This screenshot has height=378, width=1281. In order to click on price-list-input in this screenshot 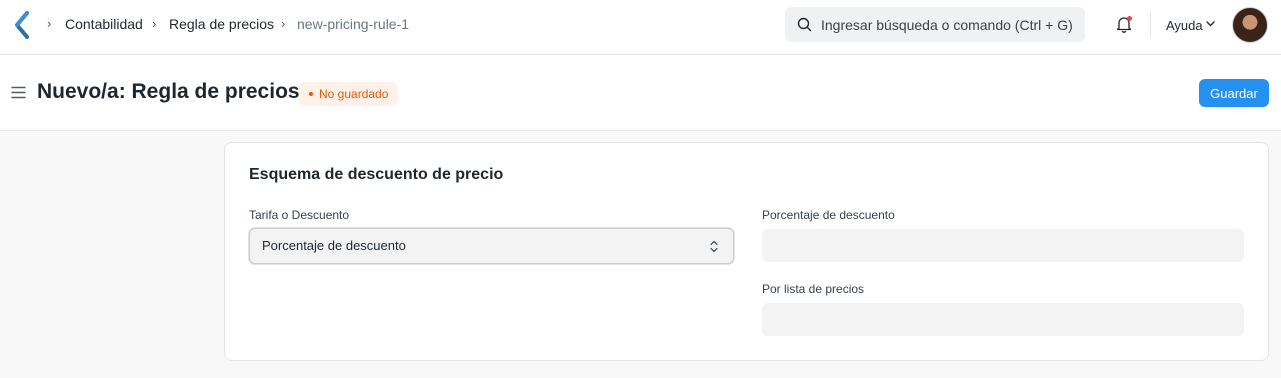, I will do `click(1003, 319)`.